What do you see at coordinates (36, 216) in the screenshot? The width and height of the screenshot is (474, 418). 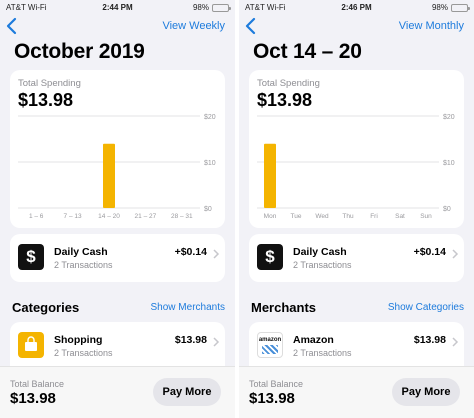 I see `x-tick-label: 1 – 6` at bounding box center [36, 216].